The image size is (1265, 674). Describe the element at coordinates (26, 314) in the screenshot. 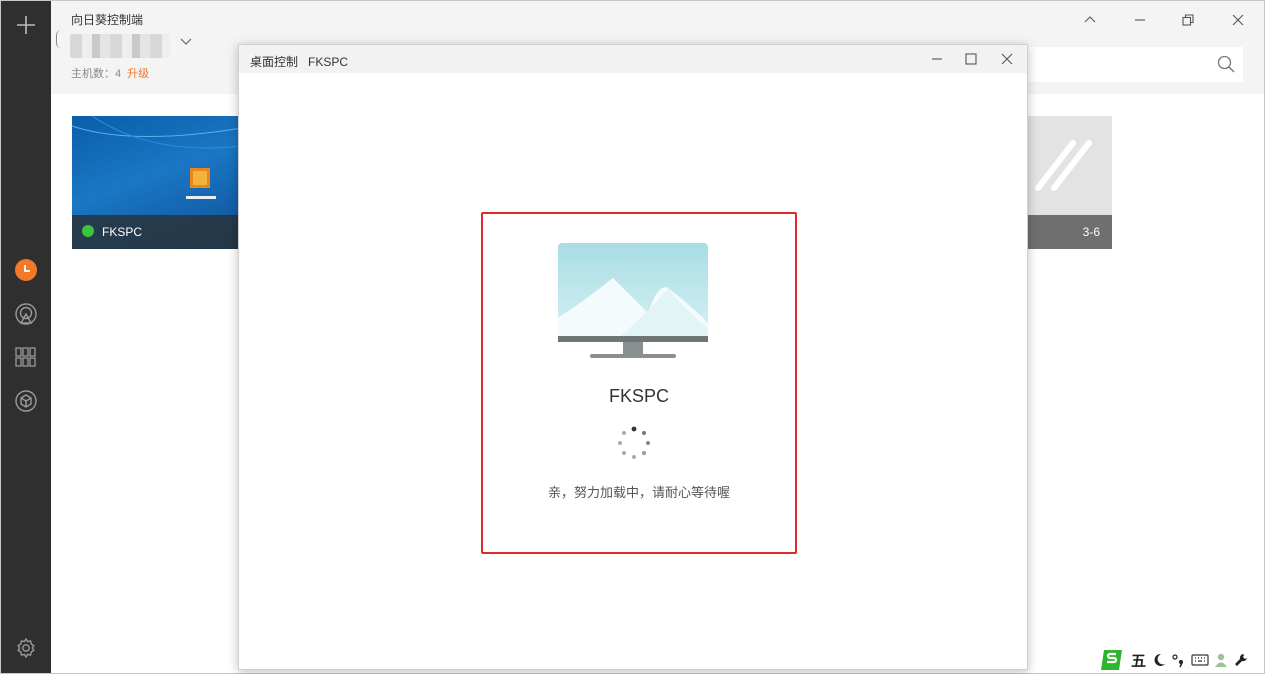

I see `remote-icon` at that location.